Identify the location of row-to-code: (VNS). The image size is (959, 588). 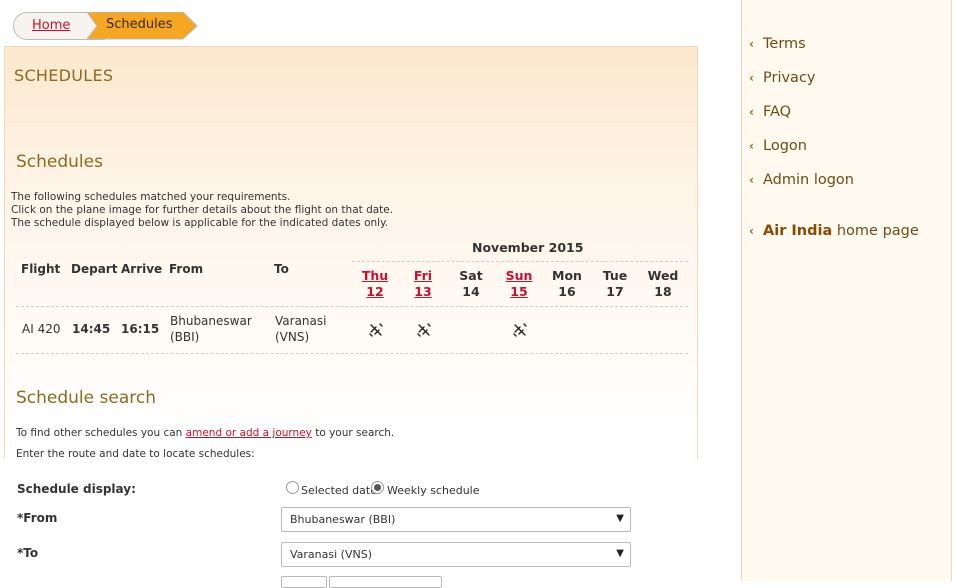
(292, 337).